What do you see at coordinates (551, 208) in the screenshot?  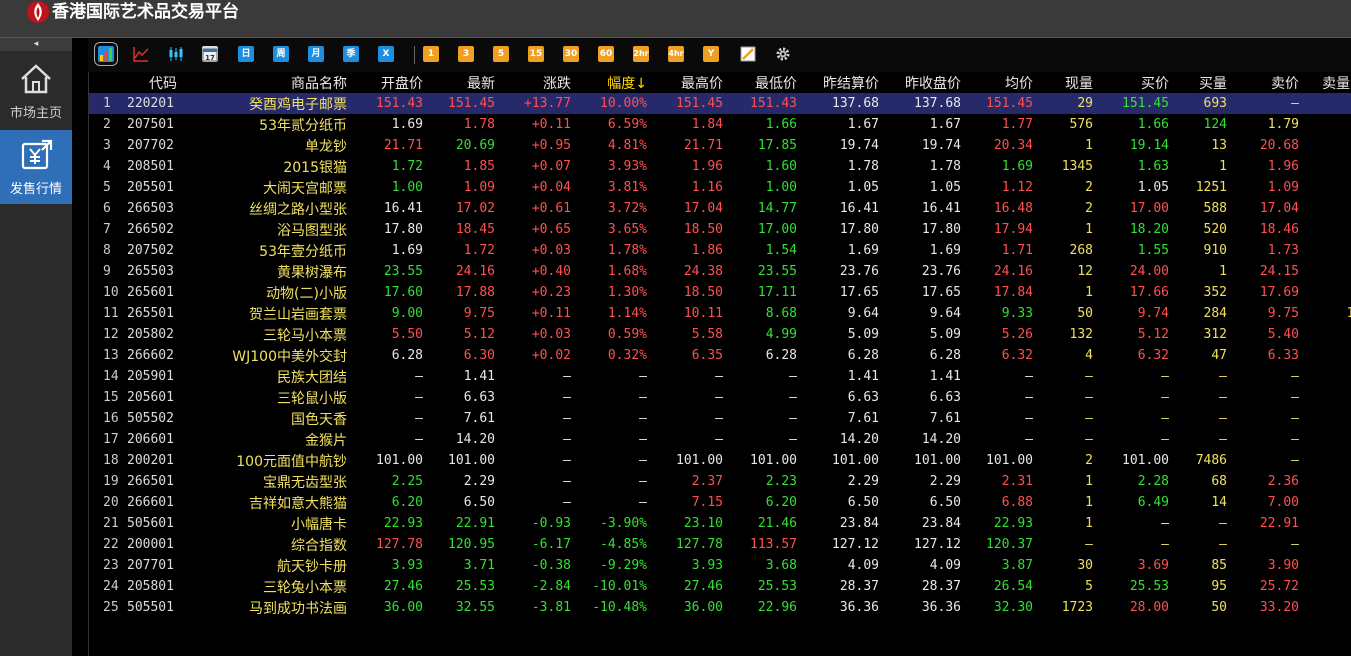 I see `cell-change: +0.61` at bounding box center [551, 208].